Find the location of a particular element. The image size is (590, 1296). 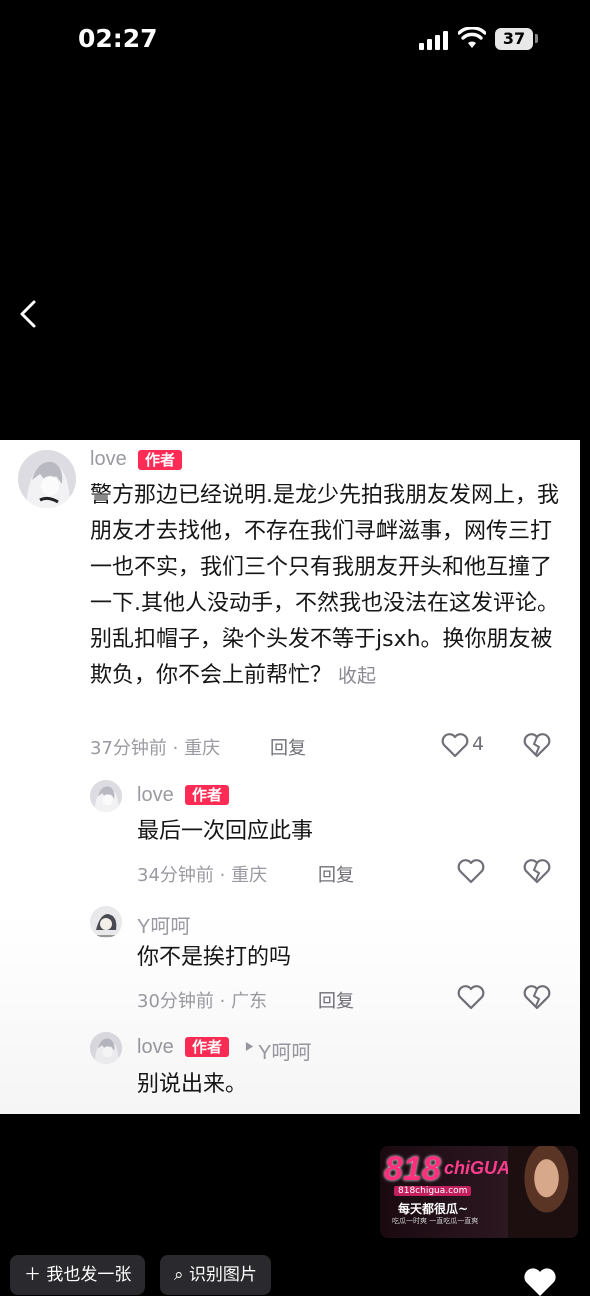

reply-text: 别说出来。 is located at coordinates (192, 1084).